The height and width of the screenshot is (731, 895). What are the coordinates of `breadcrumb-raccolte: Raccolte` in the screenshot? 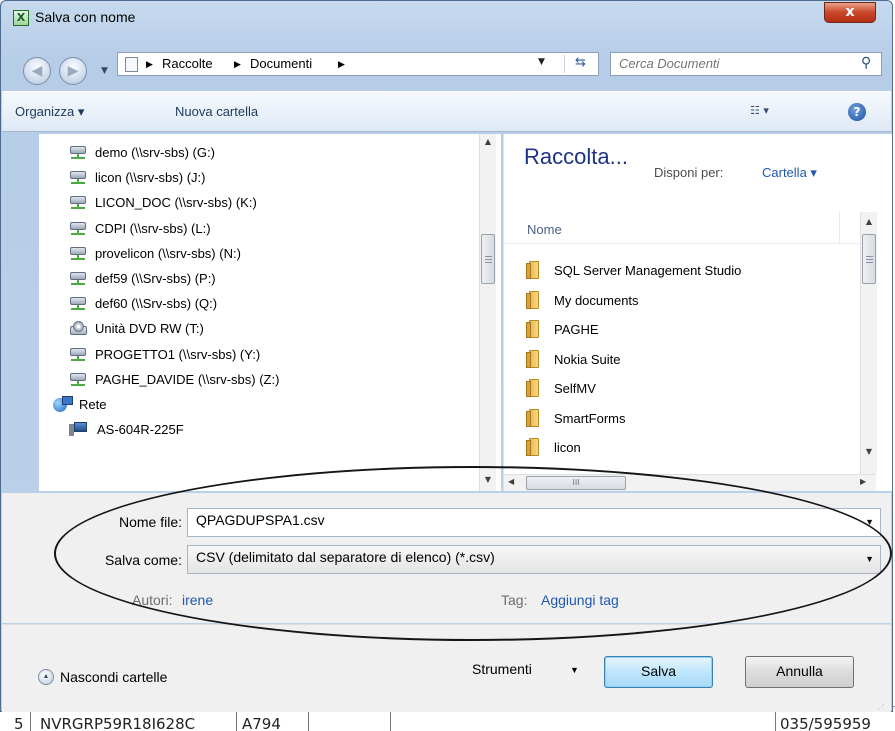 It's located at (187, 63).